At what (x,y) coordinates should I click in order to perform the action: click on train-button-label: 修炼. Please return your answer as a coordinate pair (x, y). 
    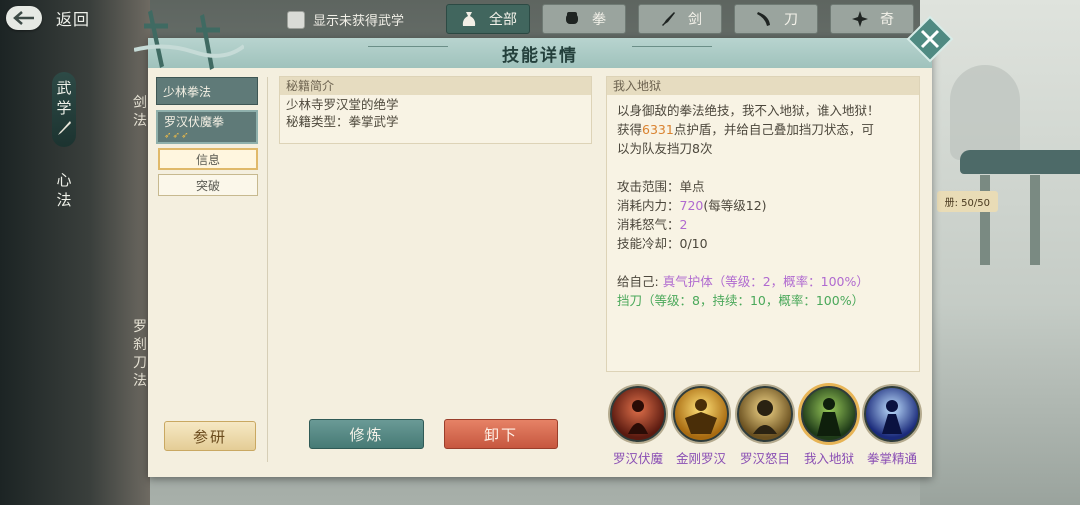
    Looking at the image, I should click on (366, 434).